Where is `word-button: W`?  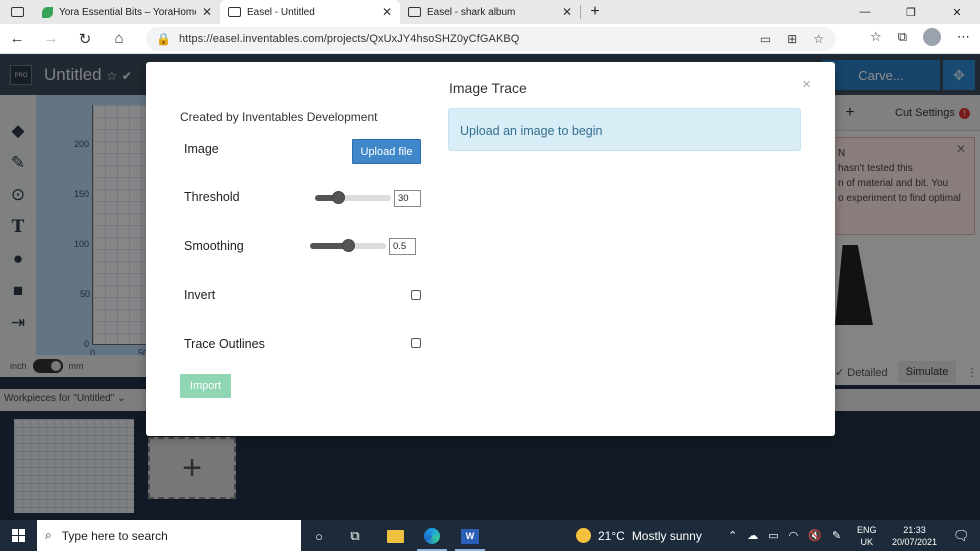 word-button: W is located at coordinates (470, 536).